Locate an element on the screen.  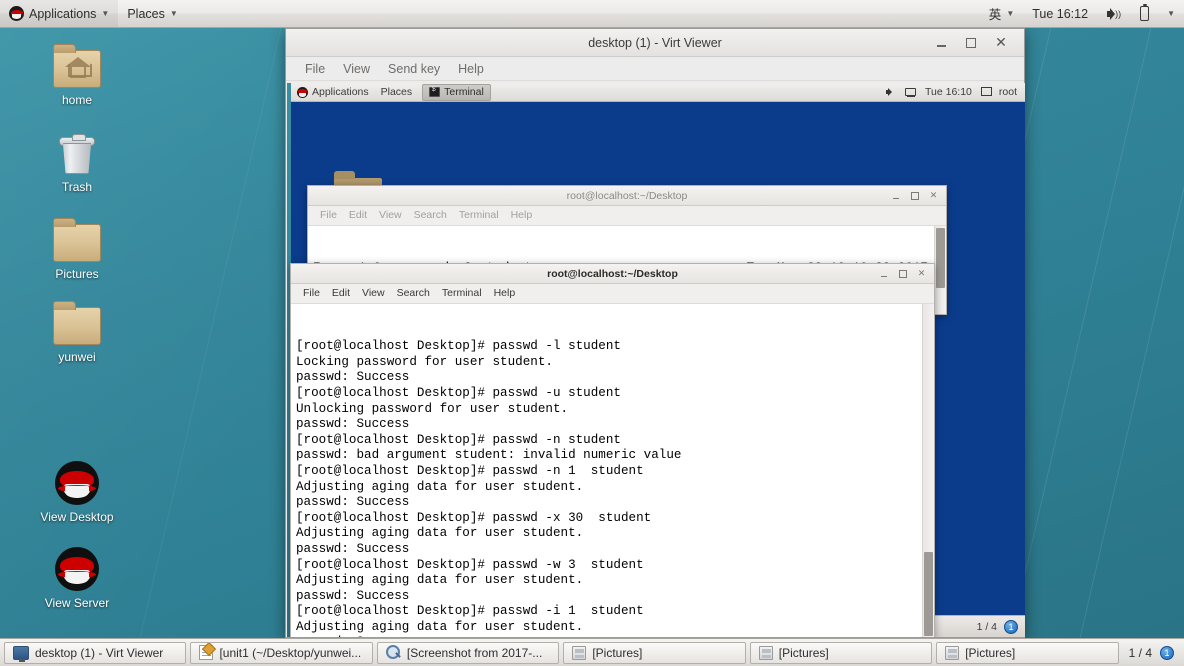
watch-terminal-titlebar: root@localhost:~/Desktop ✕ is located at coordinates (627, 196).